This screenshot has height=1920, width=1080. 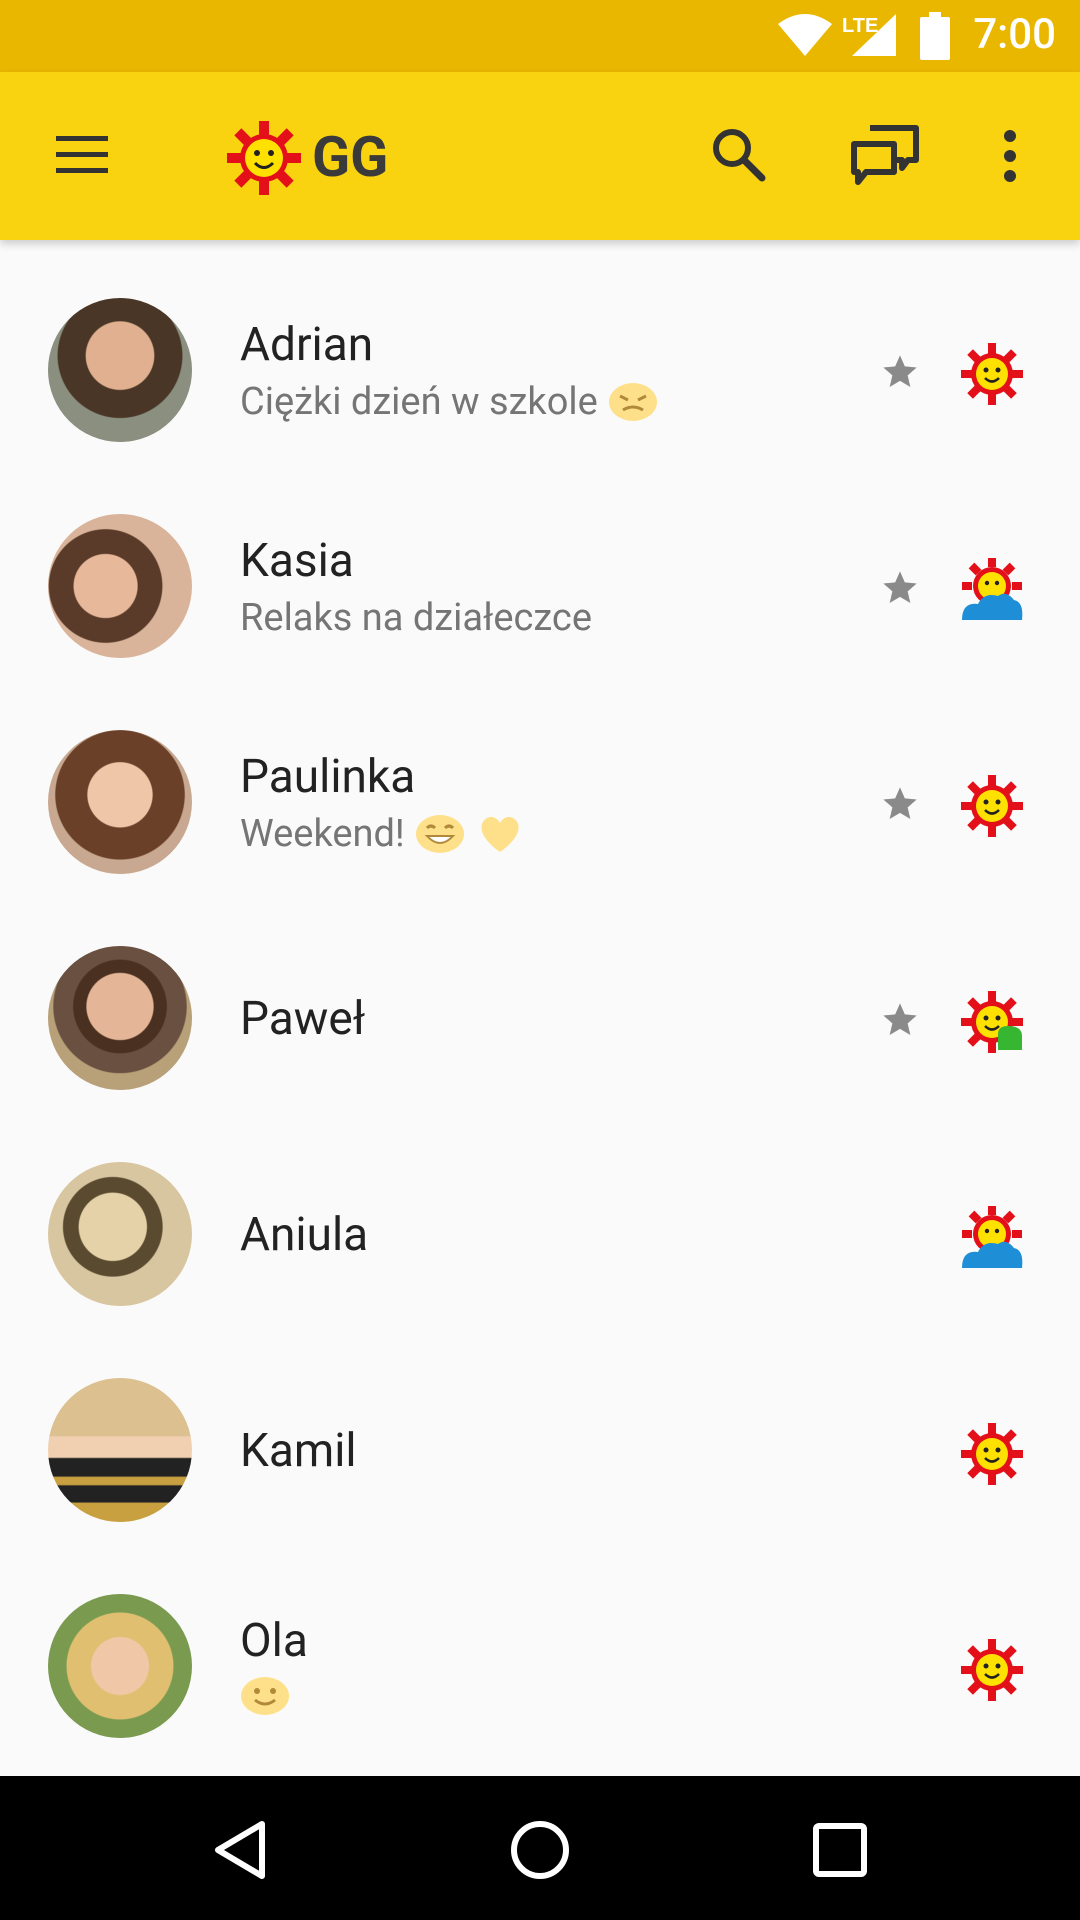 What do you see at coordinates (738, 154) in the screenshot?
I see `search-icon` at bounding box center [738, 154].